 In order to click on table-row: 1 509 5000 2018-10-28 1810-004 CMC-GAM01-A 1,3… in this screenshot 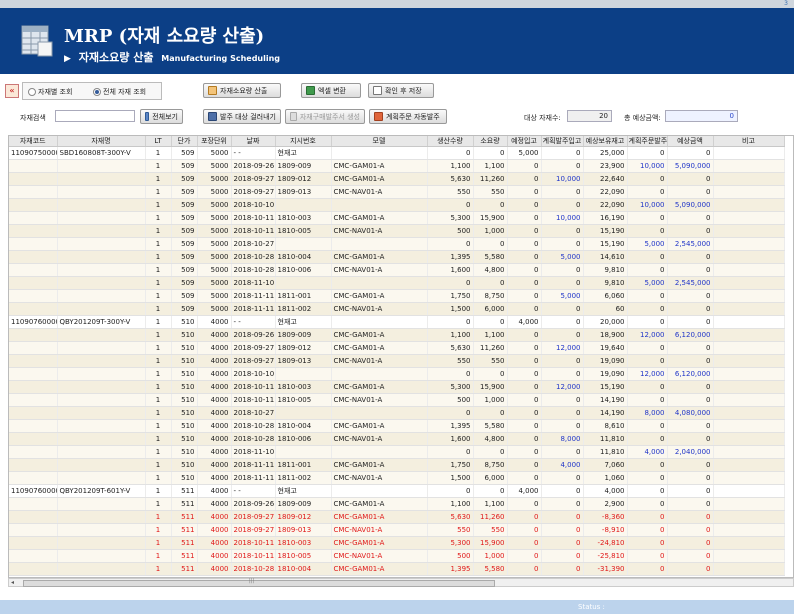, I will do `click(397, 257)`.